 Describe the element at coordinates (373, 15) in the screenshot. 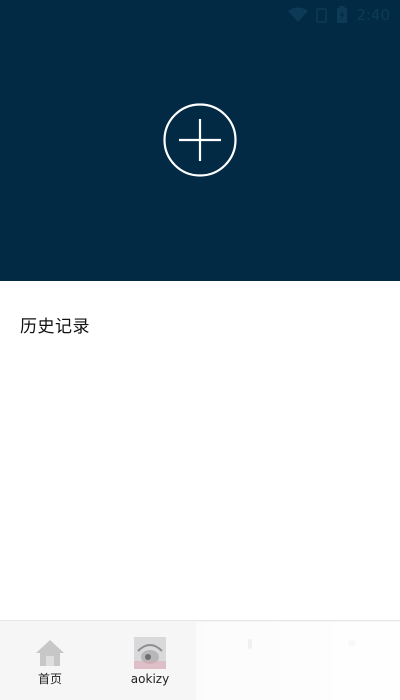

I see `status-time: 2:40` at that location.